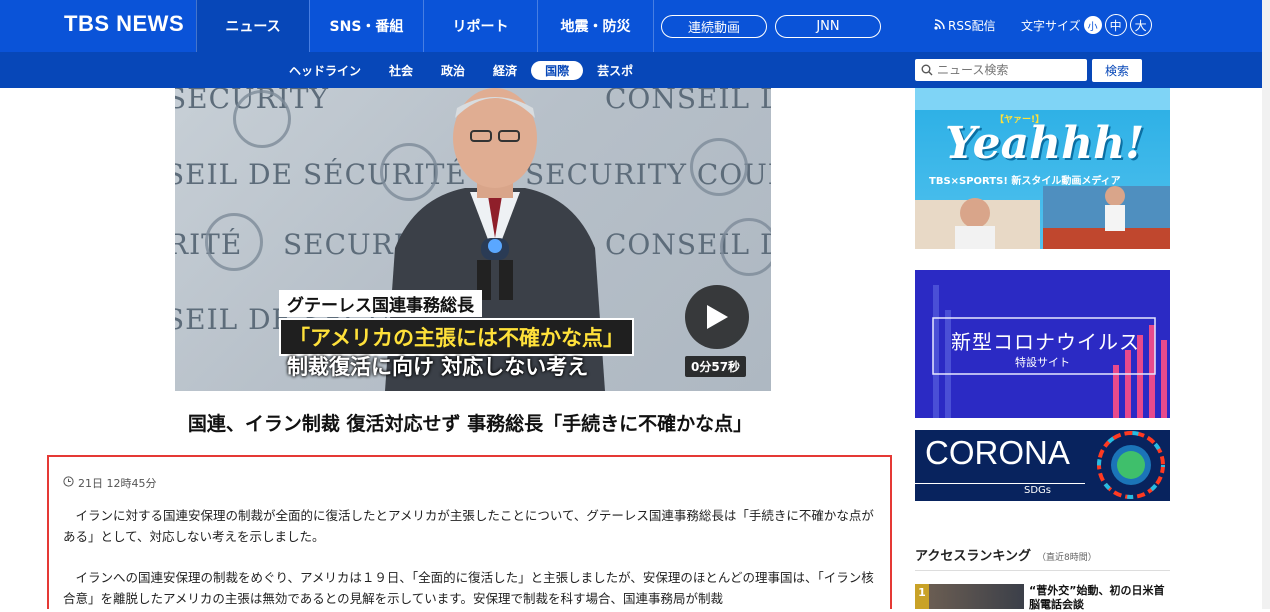  Describe the element at coordinates (927, 70) in the screenshot. I see `search-icon` at that location.